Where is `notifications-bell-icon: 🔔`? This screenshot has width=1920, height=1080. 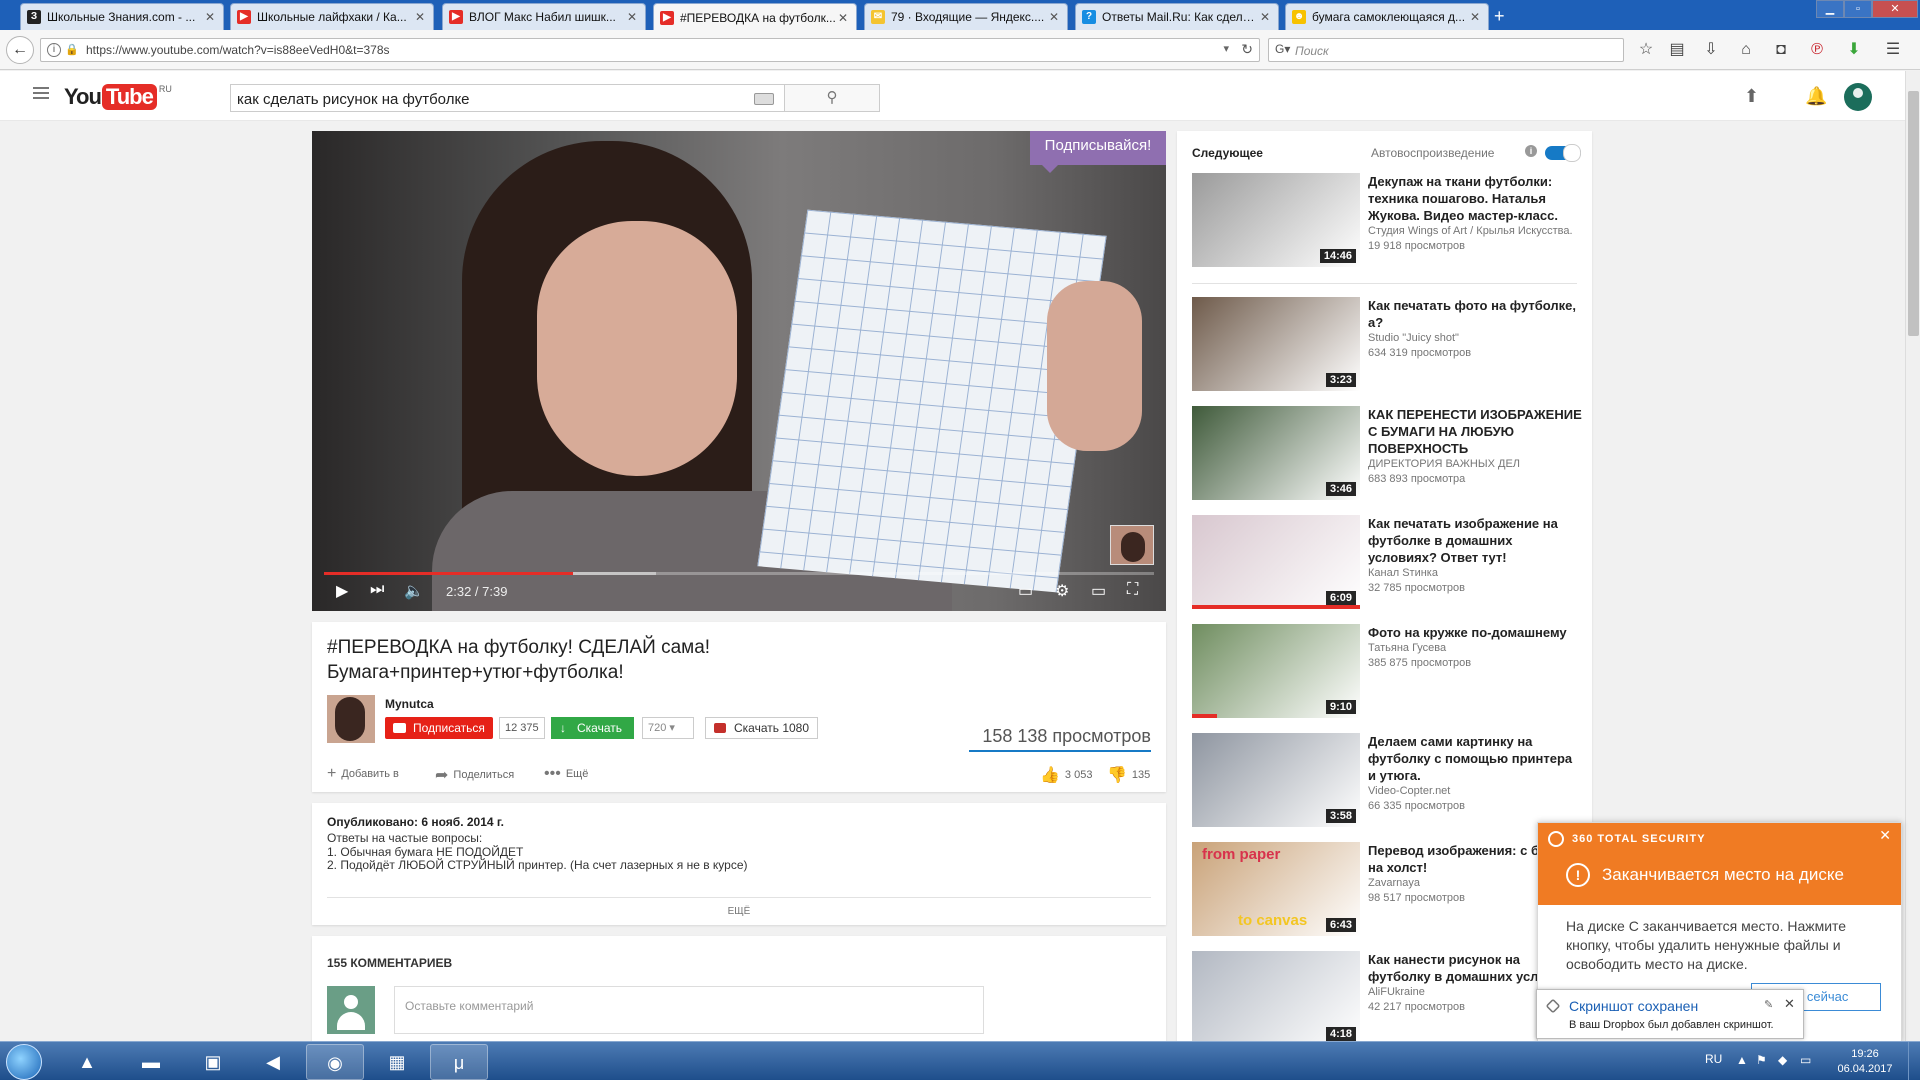 notifications-bell-icon: 🔔 is located at coordinates (1816, 96).